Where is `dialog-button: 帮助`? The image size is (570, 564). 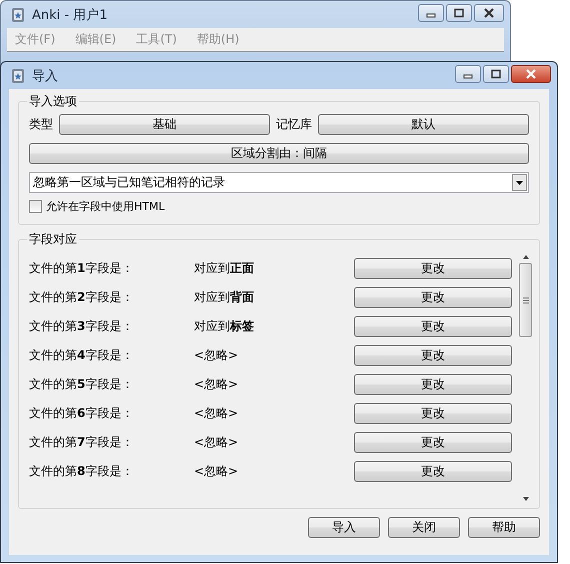 dialog-button: 帮助 is located at coordinates (504, 527).